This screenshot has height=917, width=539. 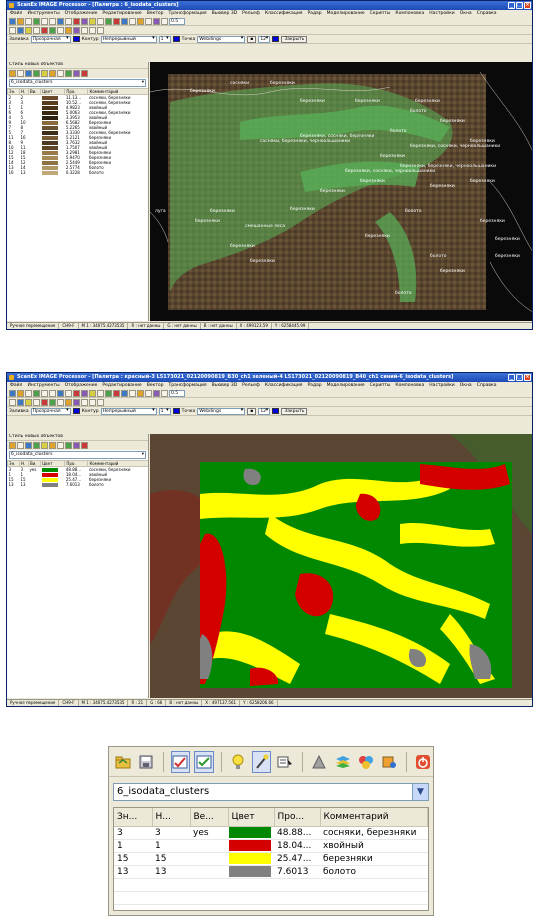 I want to click on zoom-in-icon, so click(x=44, y=21).